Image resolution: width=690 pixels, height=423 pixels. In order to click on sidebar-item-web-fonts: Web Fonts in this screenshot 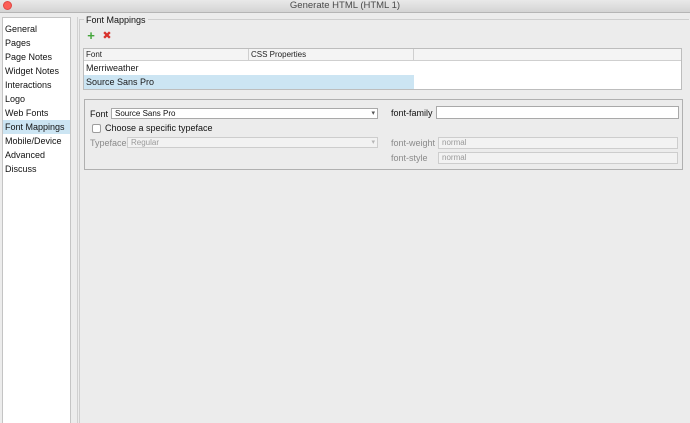, I will do `click(36, 113)`.